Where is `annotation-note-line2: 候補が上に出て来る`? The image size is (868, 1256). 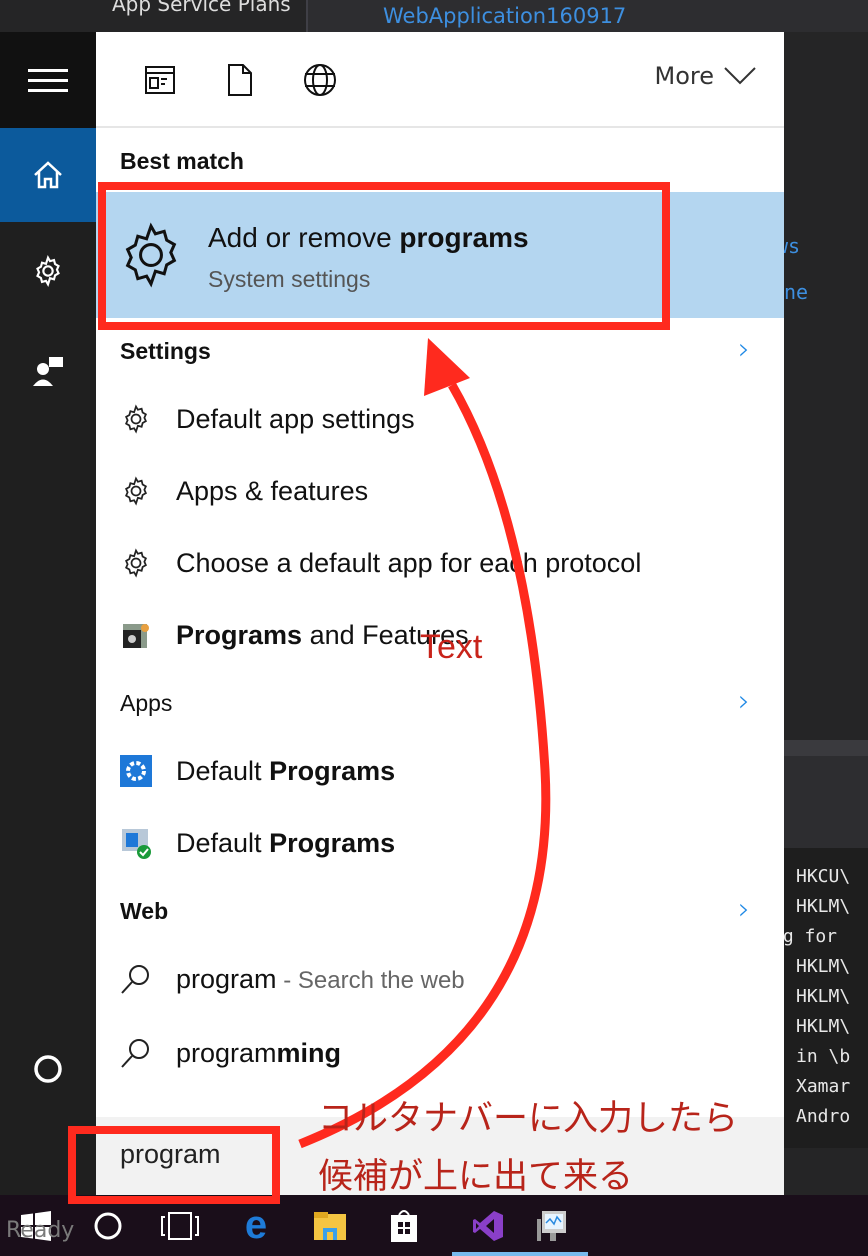
annotation-note-line2: 候補が上に出て来る is located at coordinates (476, 1177).